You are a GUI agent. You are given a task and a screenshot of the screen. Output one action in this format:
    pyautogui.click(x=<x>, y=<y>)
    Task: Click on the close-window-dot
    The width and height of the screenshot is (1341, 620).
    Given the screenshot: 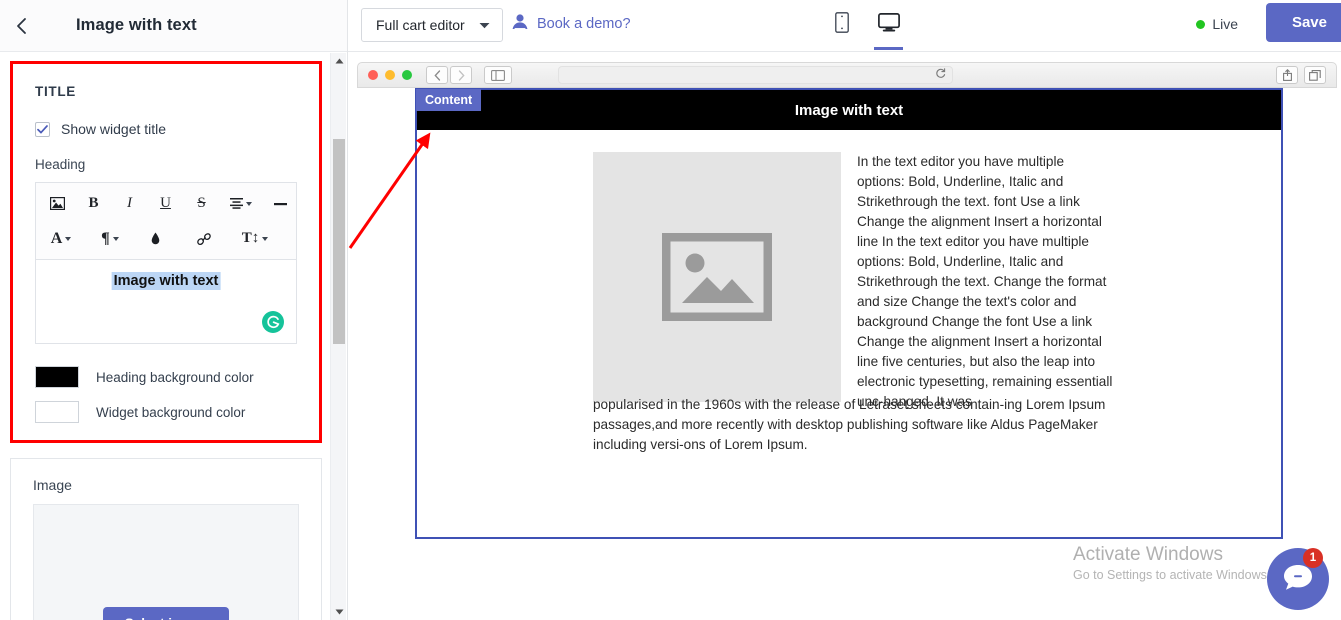 What is the action you would take?
    pyautogui.click(x=373, y=75)
    